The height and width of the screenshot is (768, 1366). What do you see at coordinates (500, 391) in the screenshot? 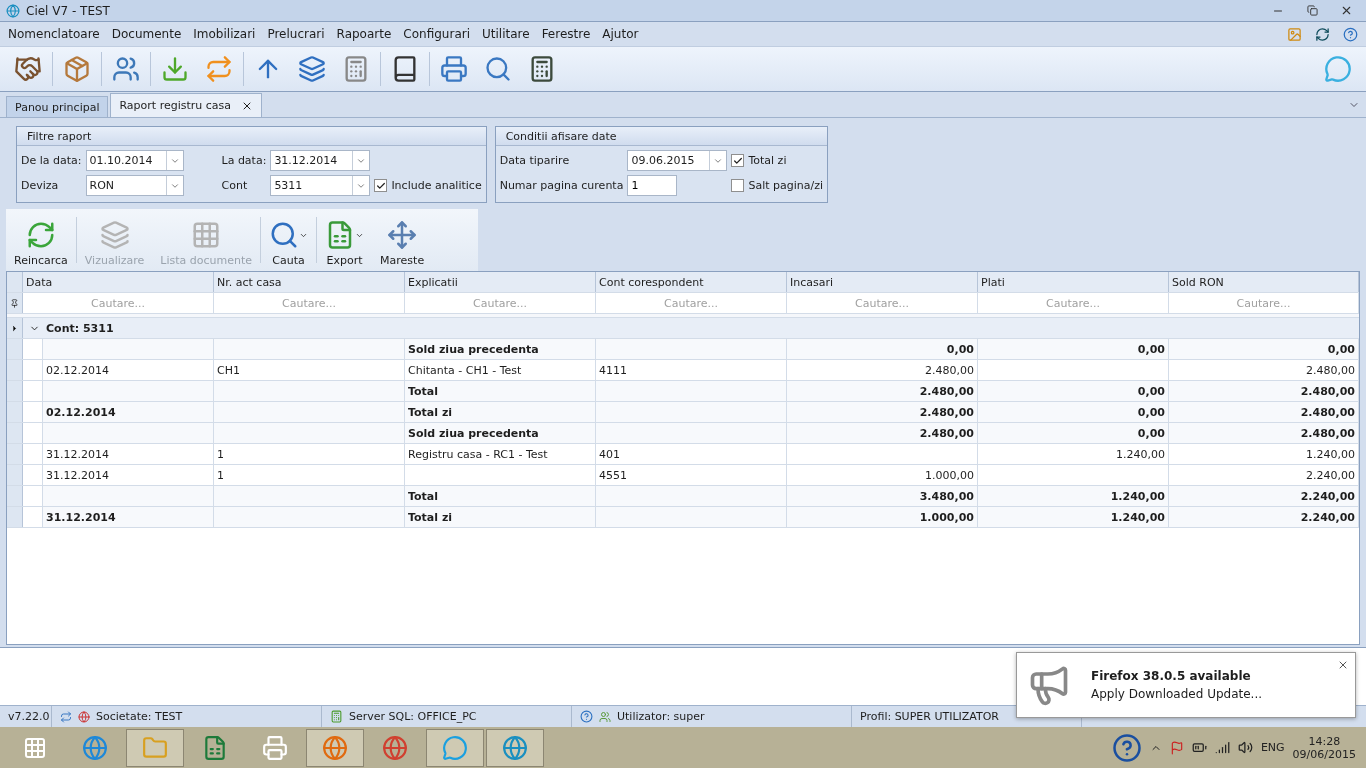
I see `table-cell: Total` at bounding box center [500, 391].